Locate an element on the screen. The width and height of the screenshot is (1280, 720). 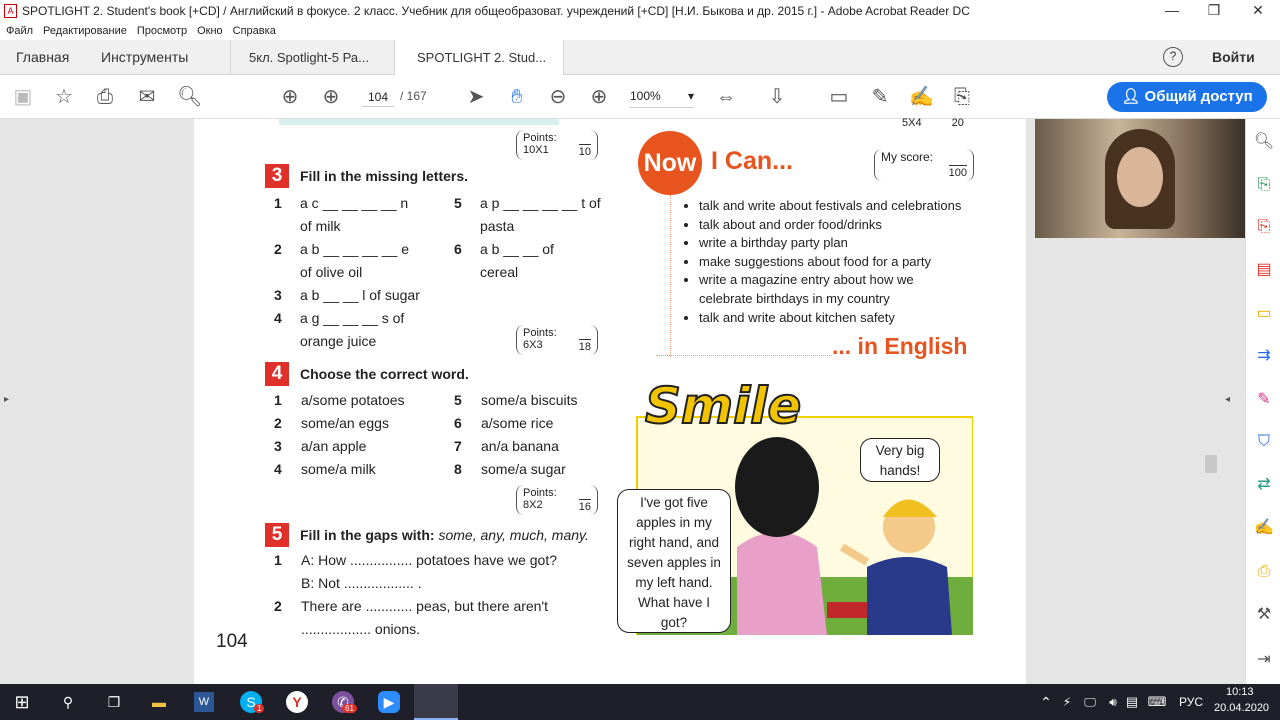
compress-icon: ⇄ is located at coordinates (1264, 485).